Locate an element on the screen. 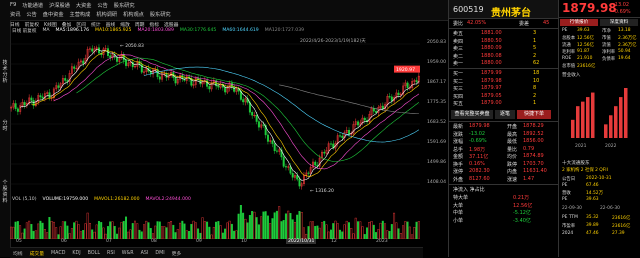  info-tab: 深度资料 is located at coordinates (619, 22).